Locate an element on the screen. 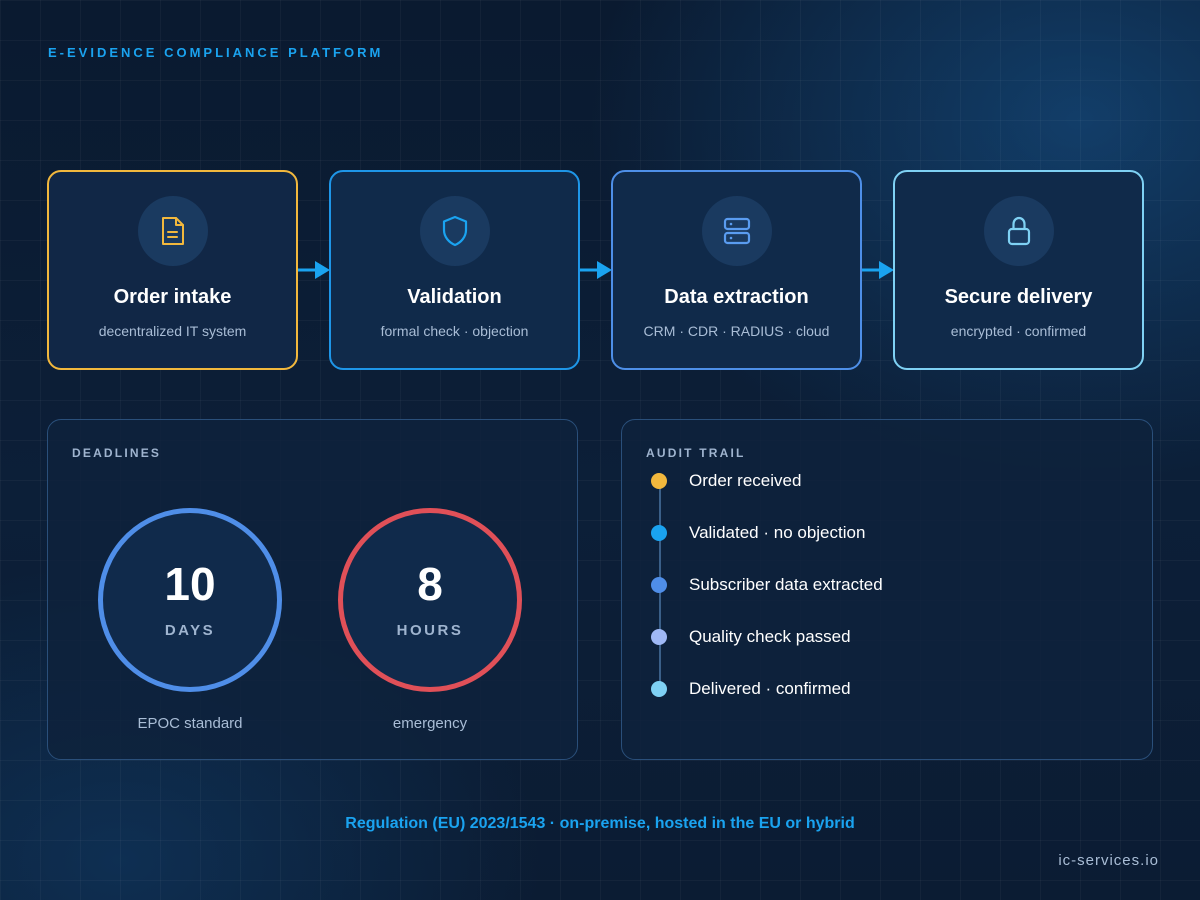 The image size is (1200, 900). step-secure-delivery: Secure delivery encrypted · confirmed is located at coordinates (1018, 270).